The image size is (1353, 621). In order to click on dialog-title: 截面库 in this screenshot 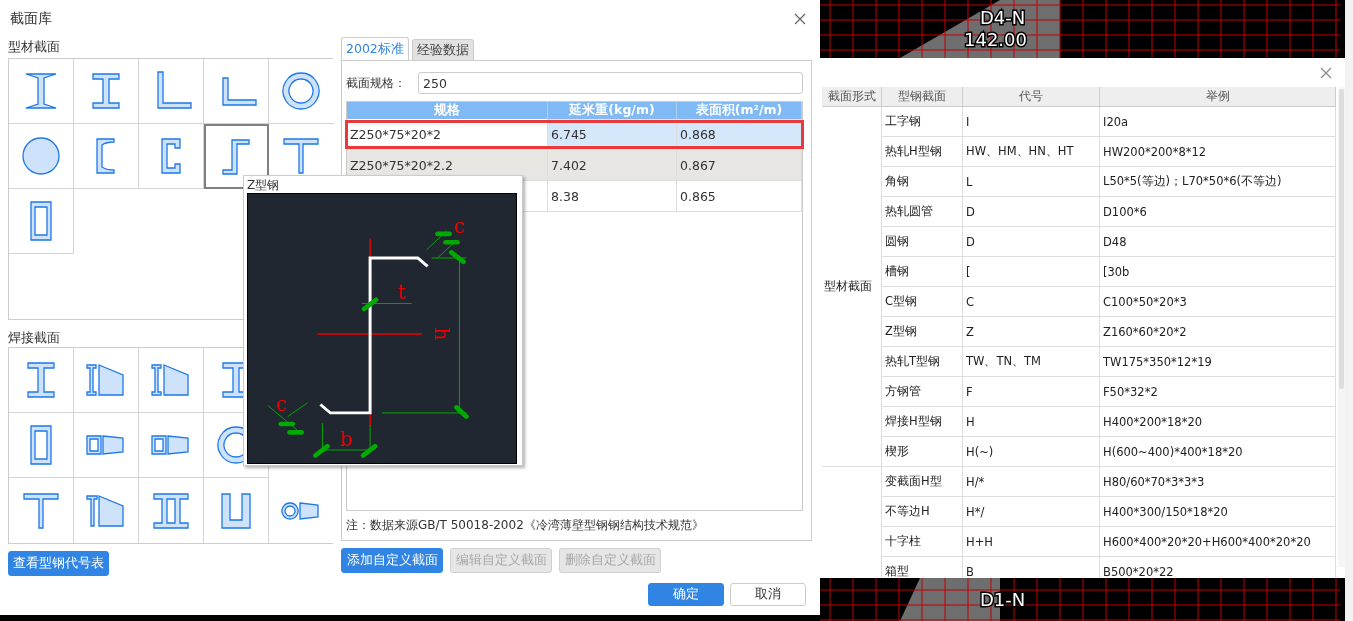, I will do `click(31, 19)`.